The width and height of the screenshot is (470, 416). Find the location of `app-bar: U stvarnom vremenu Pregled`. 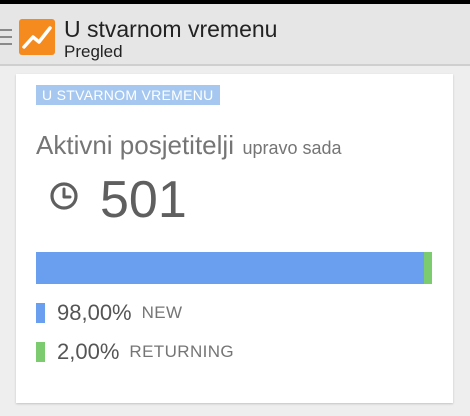

app-bar: U stvarnom vremenu Pregled is located at coordinates (235, 35).